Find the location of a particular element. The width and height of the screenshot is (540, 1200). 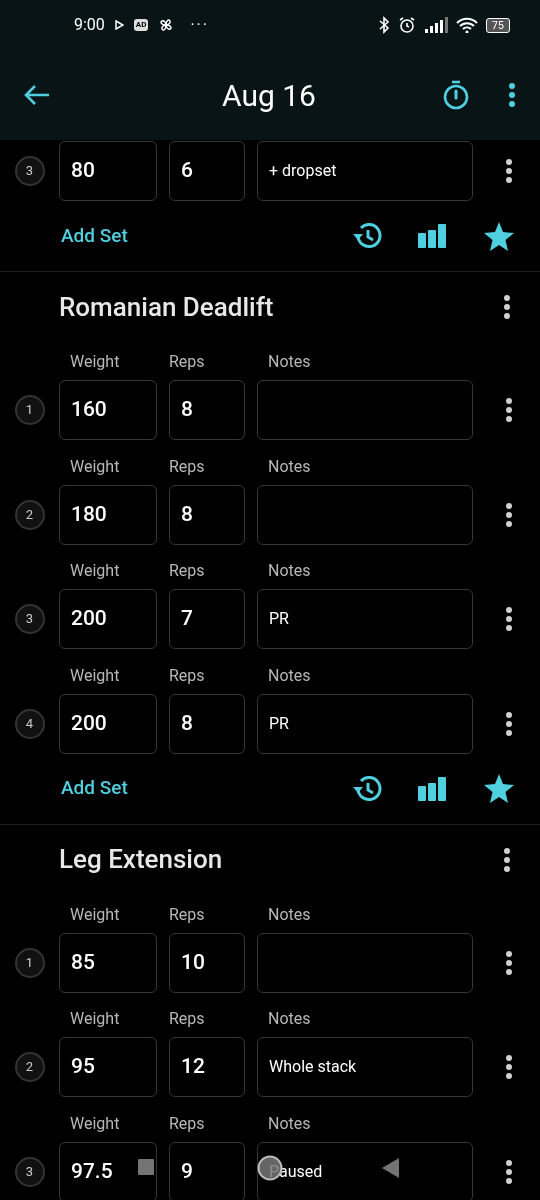

overflow-menu-icon is located at coordinates (512, 95).